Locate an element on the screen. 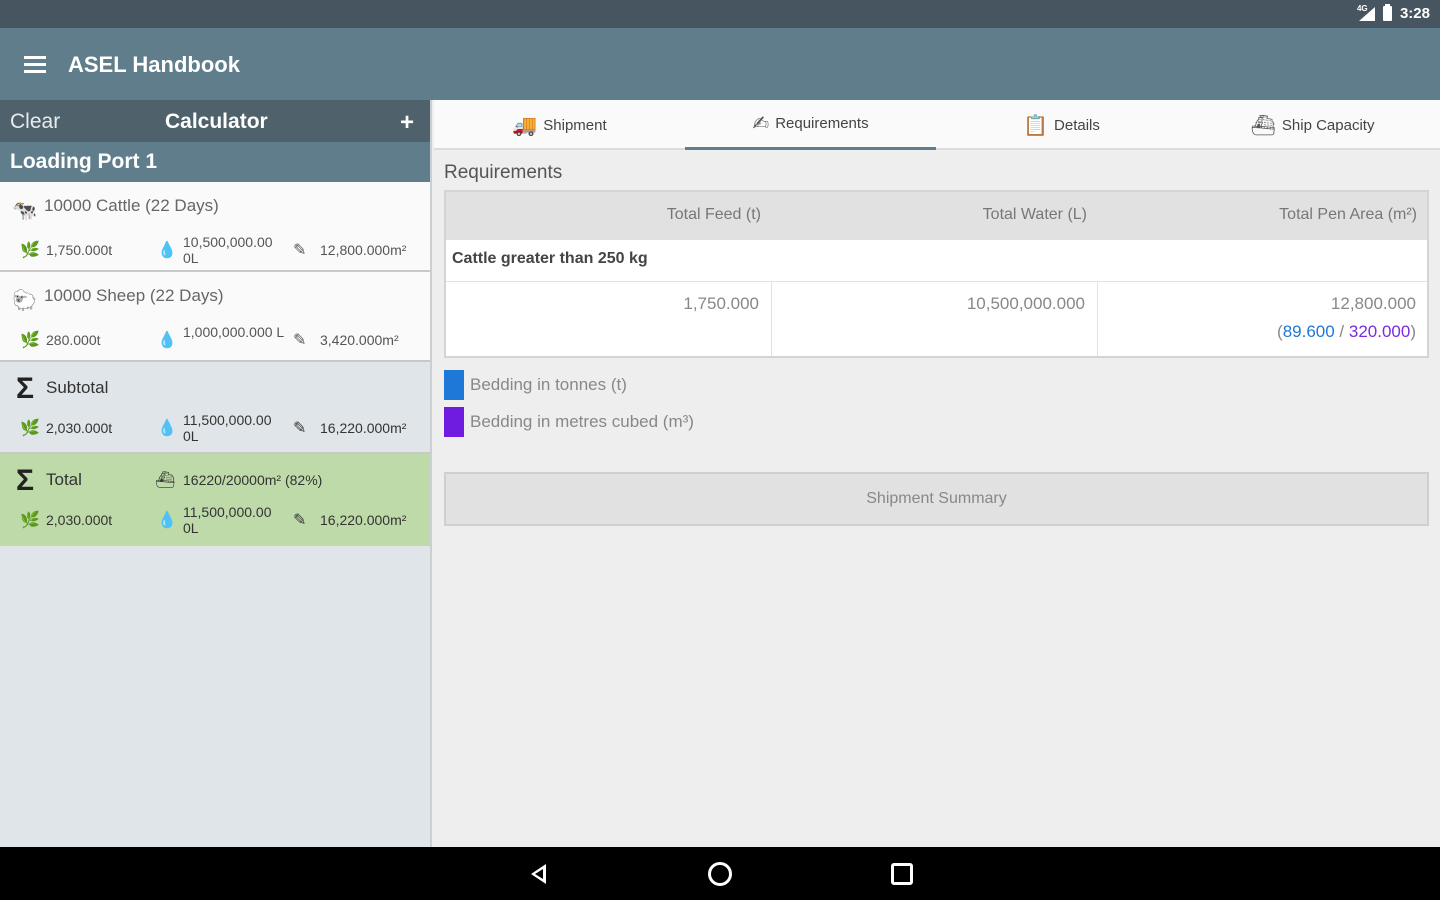  entry-name: 10000 Sheep (22 Days) is located at coordinates (134, 295).